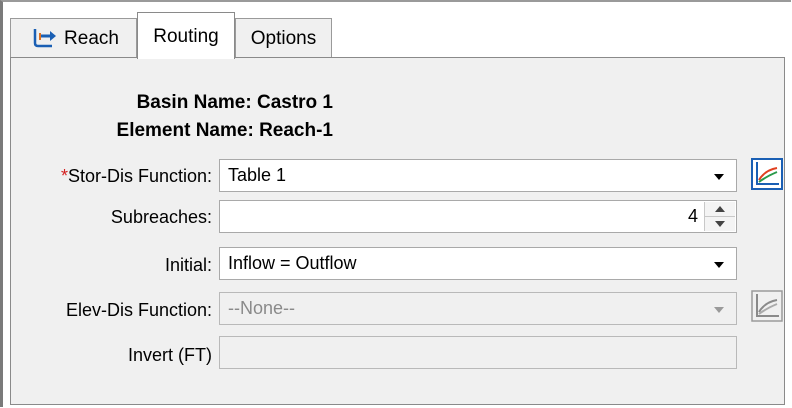 The height and width of the screenshot is (408, 792). Describe the element at coordinates (292, 263) in the screenshot. I see `initial-value: Inflow = Outflow` at that location.